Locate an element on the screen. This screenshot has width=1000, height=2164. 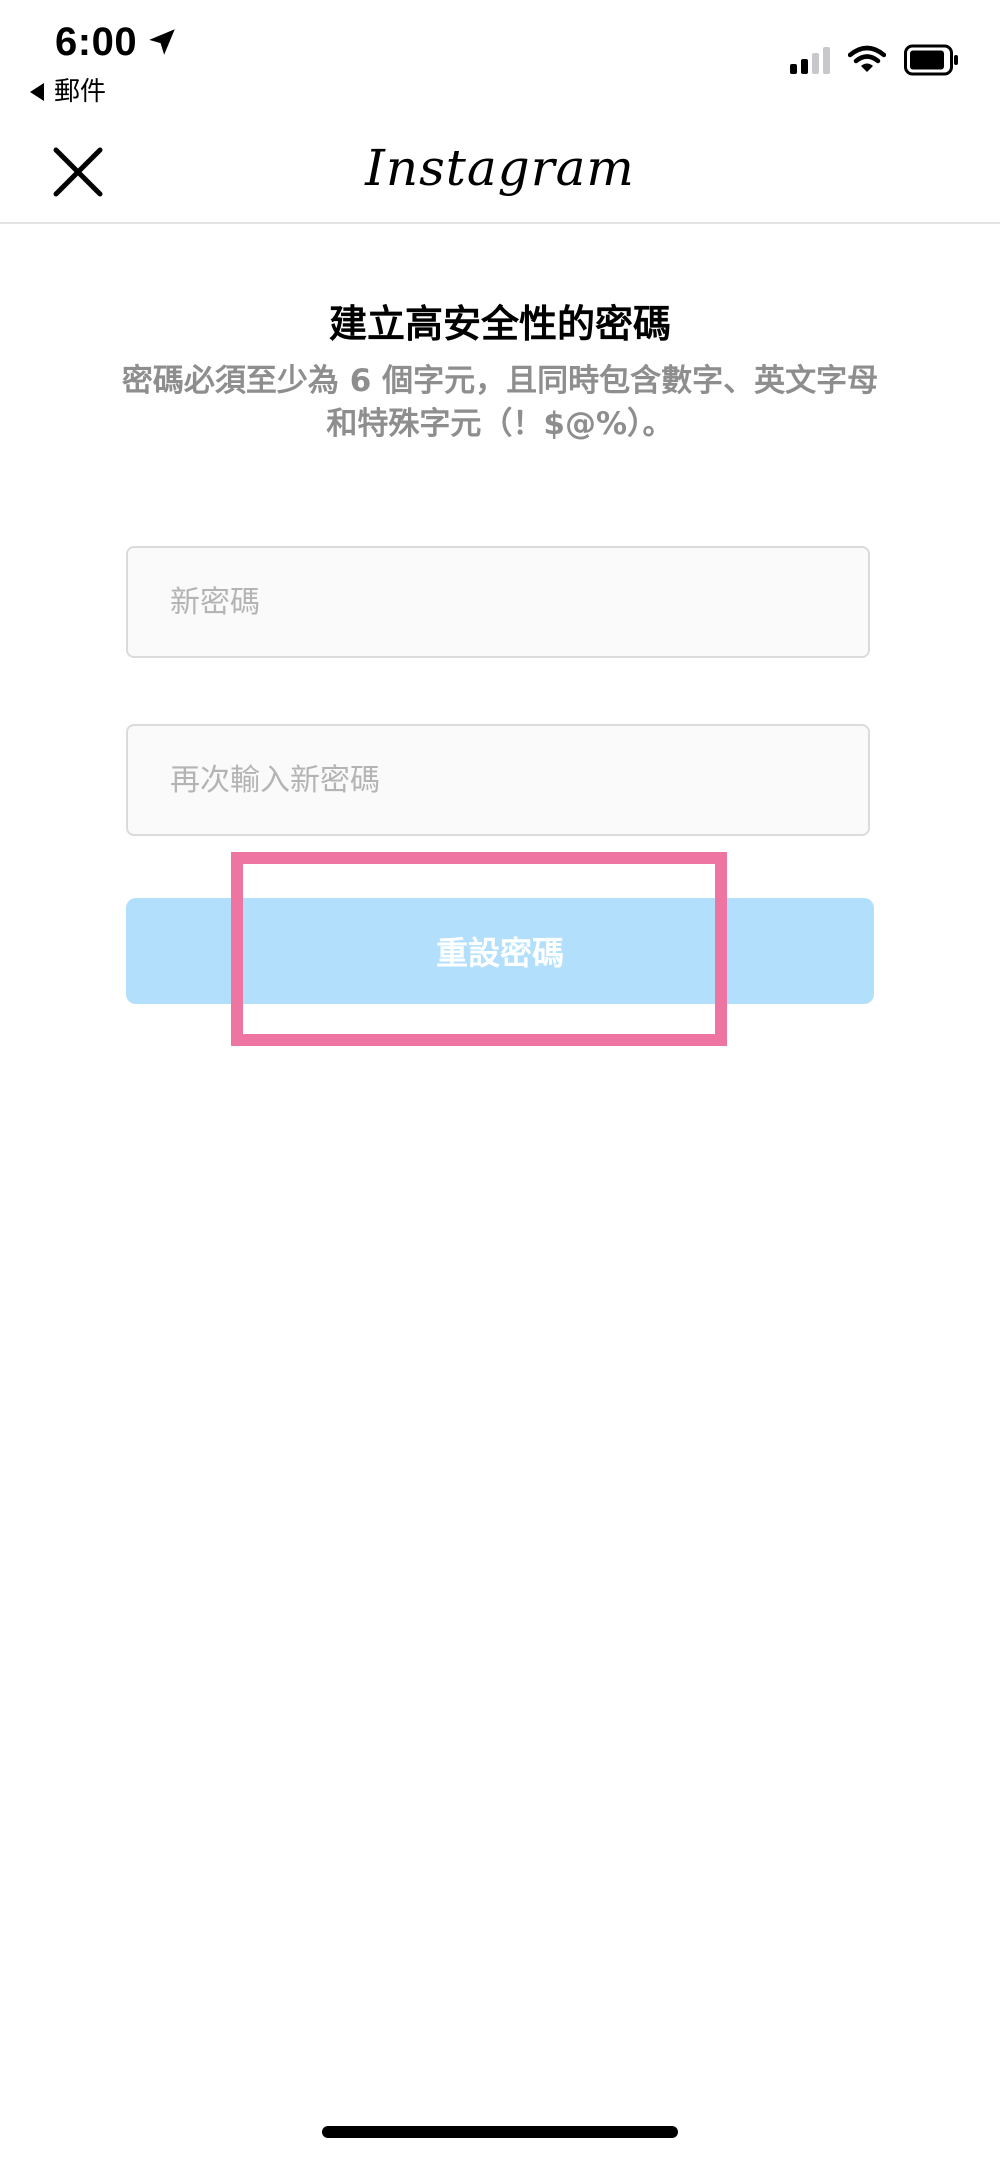
location-arrow-icon is located at coordinates (162, 42).